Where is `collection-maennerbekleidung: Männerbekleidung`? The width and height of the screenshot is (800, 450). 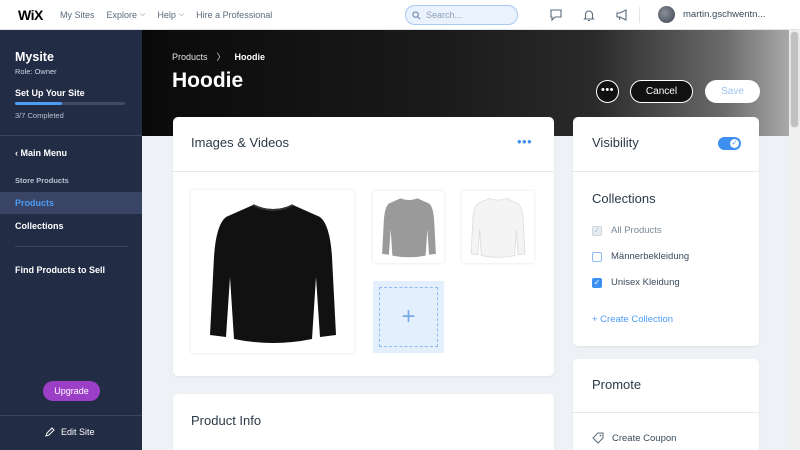
collection-maennerbekleidung: Männerbekleidung is located at coordinates (640, 256).